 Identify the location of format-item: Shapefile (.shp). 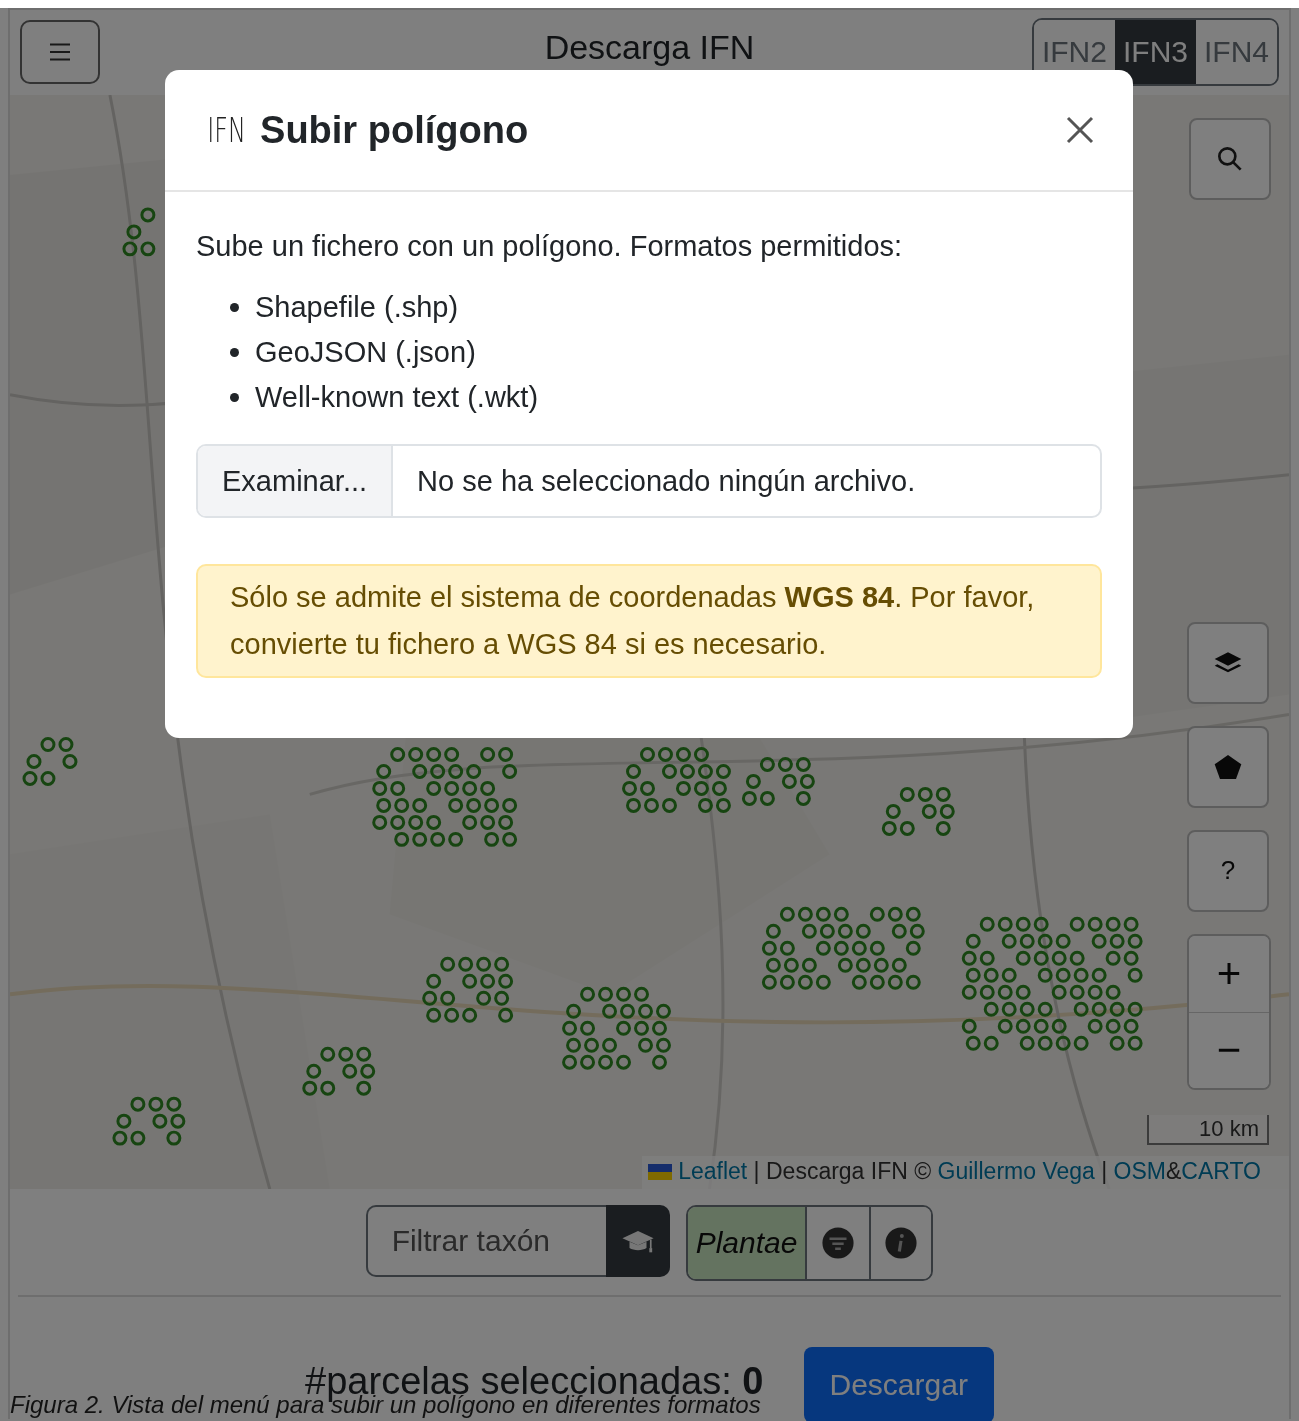
(357, 307).